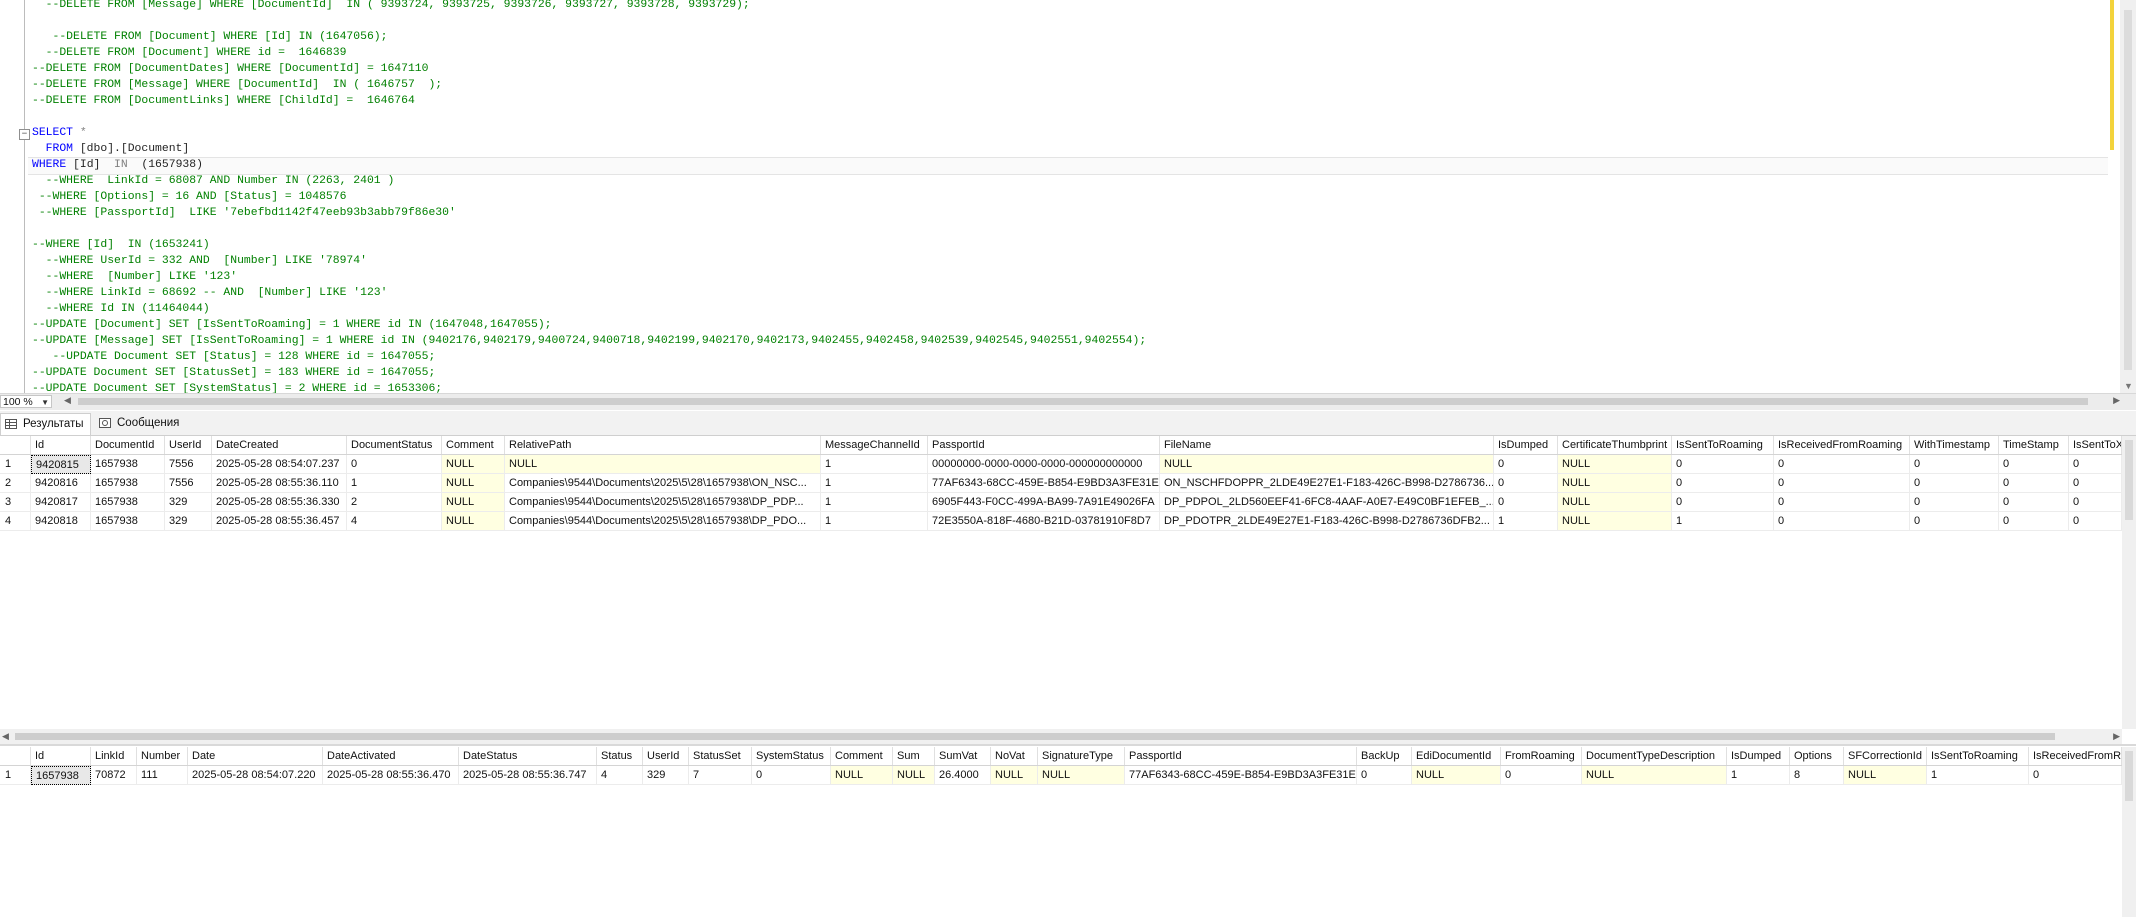 Image resolution: width=2136 pixels, height=917 pixels. What do you see at coordinates (61, 464) in the screenshot?
I see `table-cell: 9420815` at bounding box center [61, 464].